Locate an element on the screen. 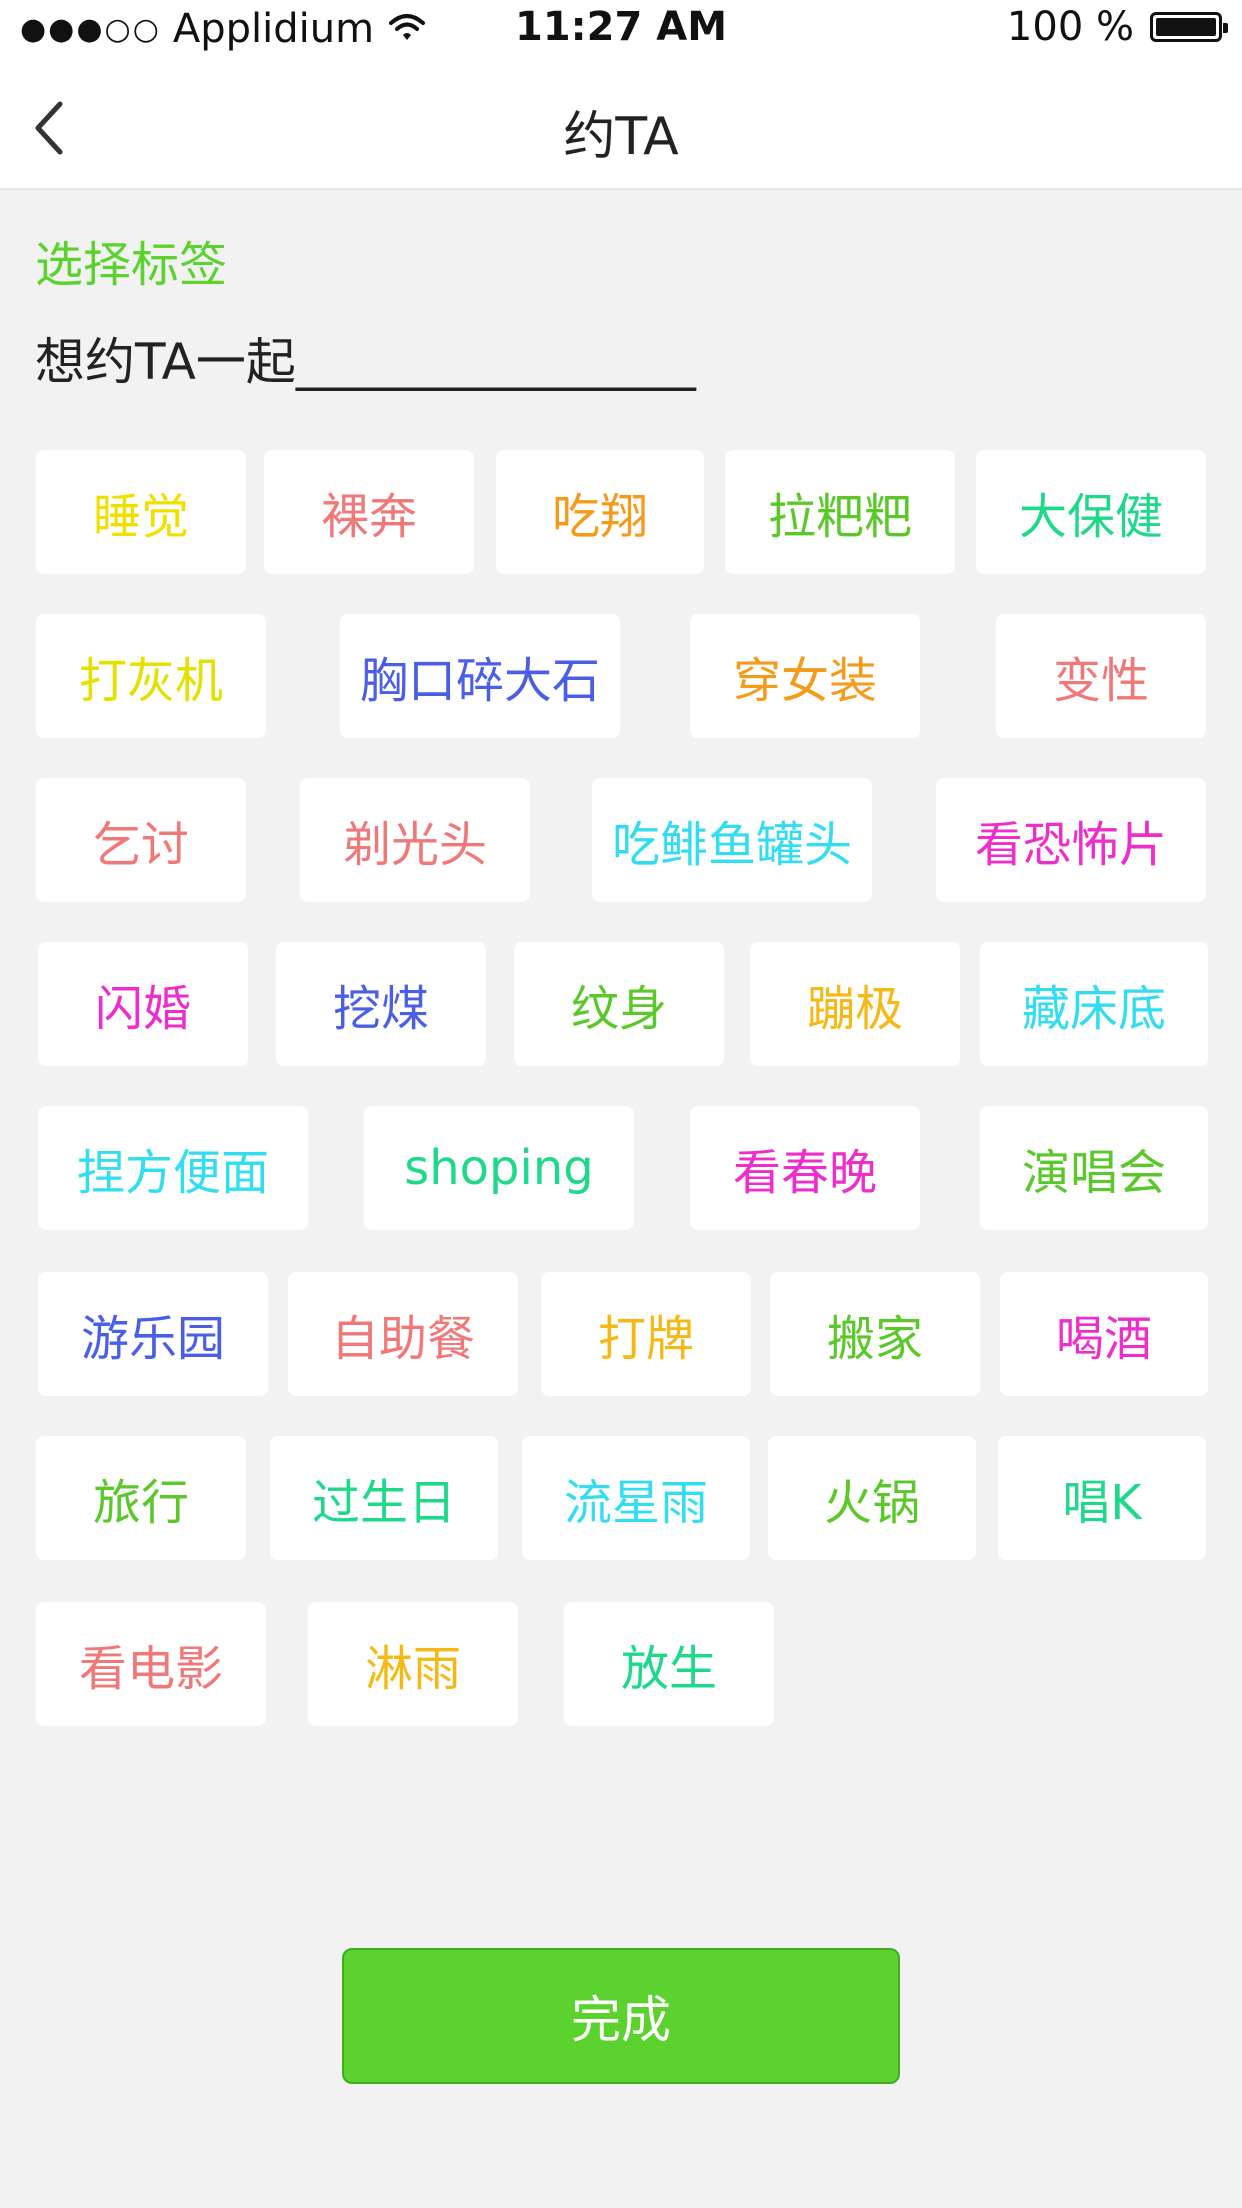 The height and width of the screenshot is (2208, 1242). navigation-bar: 约TA is located at coordinates (621, 125).